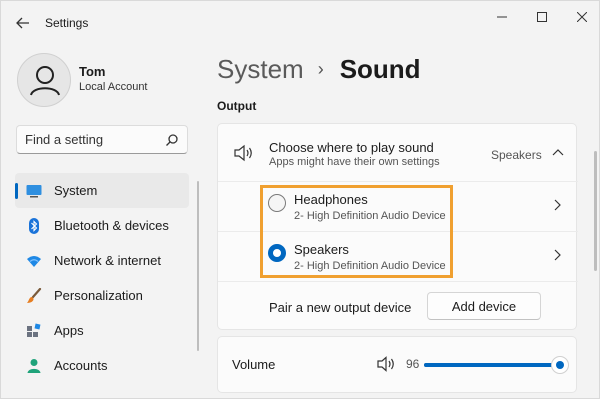 This screenshot has width=600, height=399. I want to click on user-name: Tom, so click(92, 71).